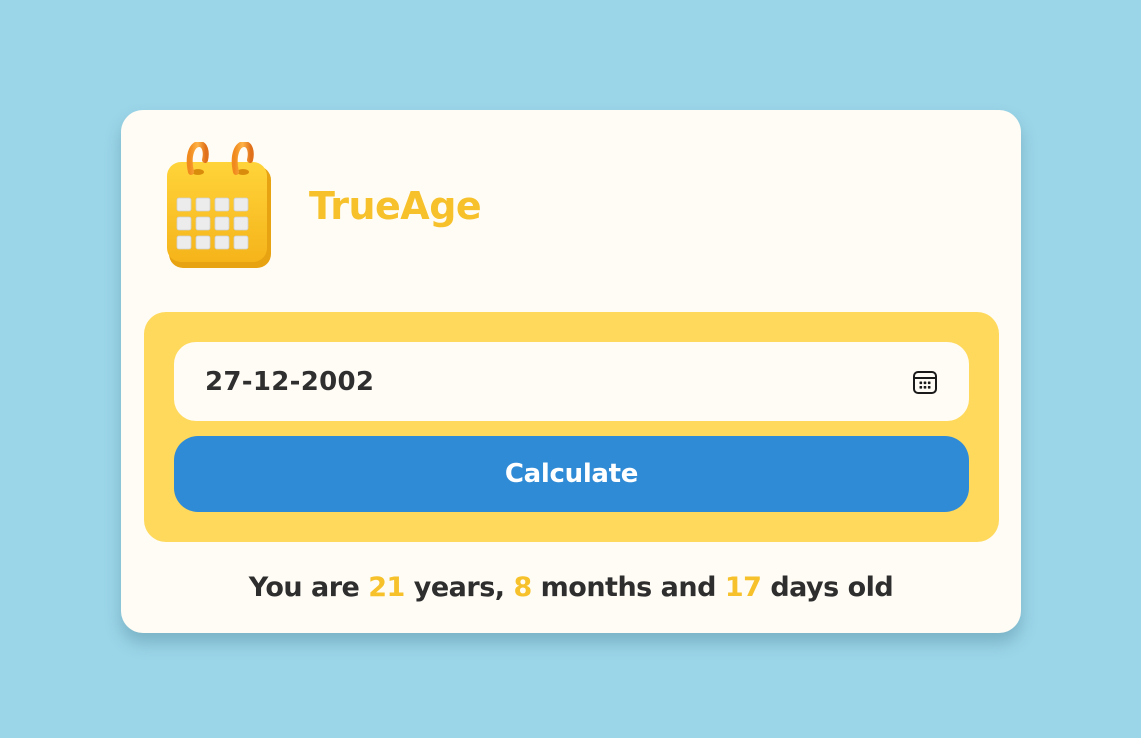 The height and width of the screenshot is (738, 1141). Describe the element at coordinates (925, 382) in the screenshot. I see `calendar-picker-icon` at that location.